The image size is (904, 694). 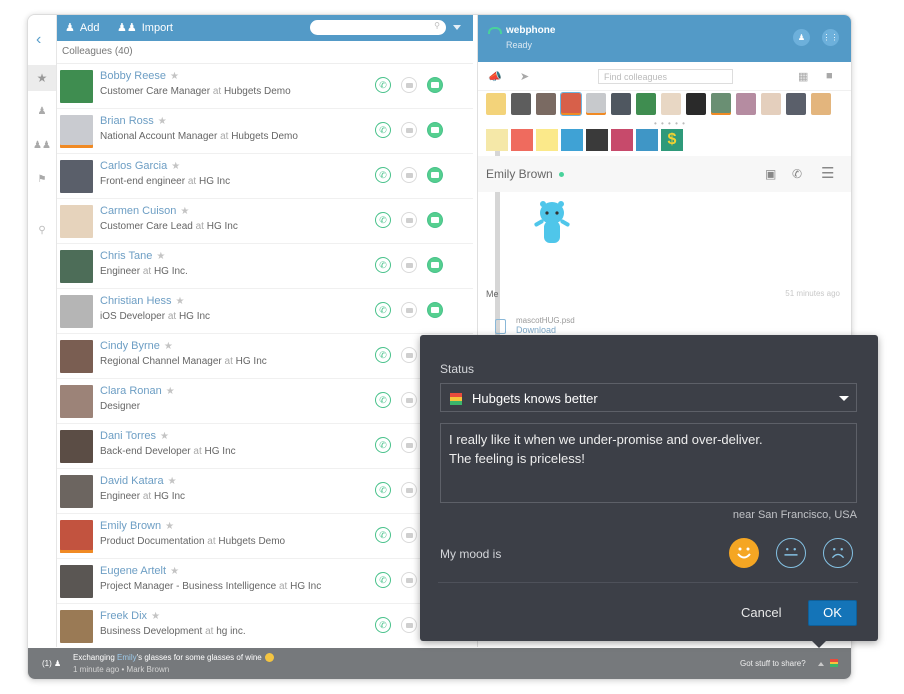 What do you see at coordinates (545, 330) in the screenshot?
I see `download-link: Download` at bounding box center [545, 330].